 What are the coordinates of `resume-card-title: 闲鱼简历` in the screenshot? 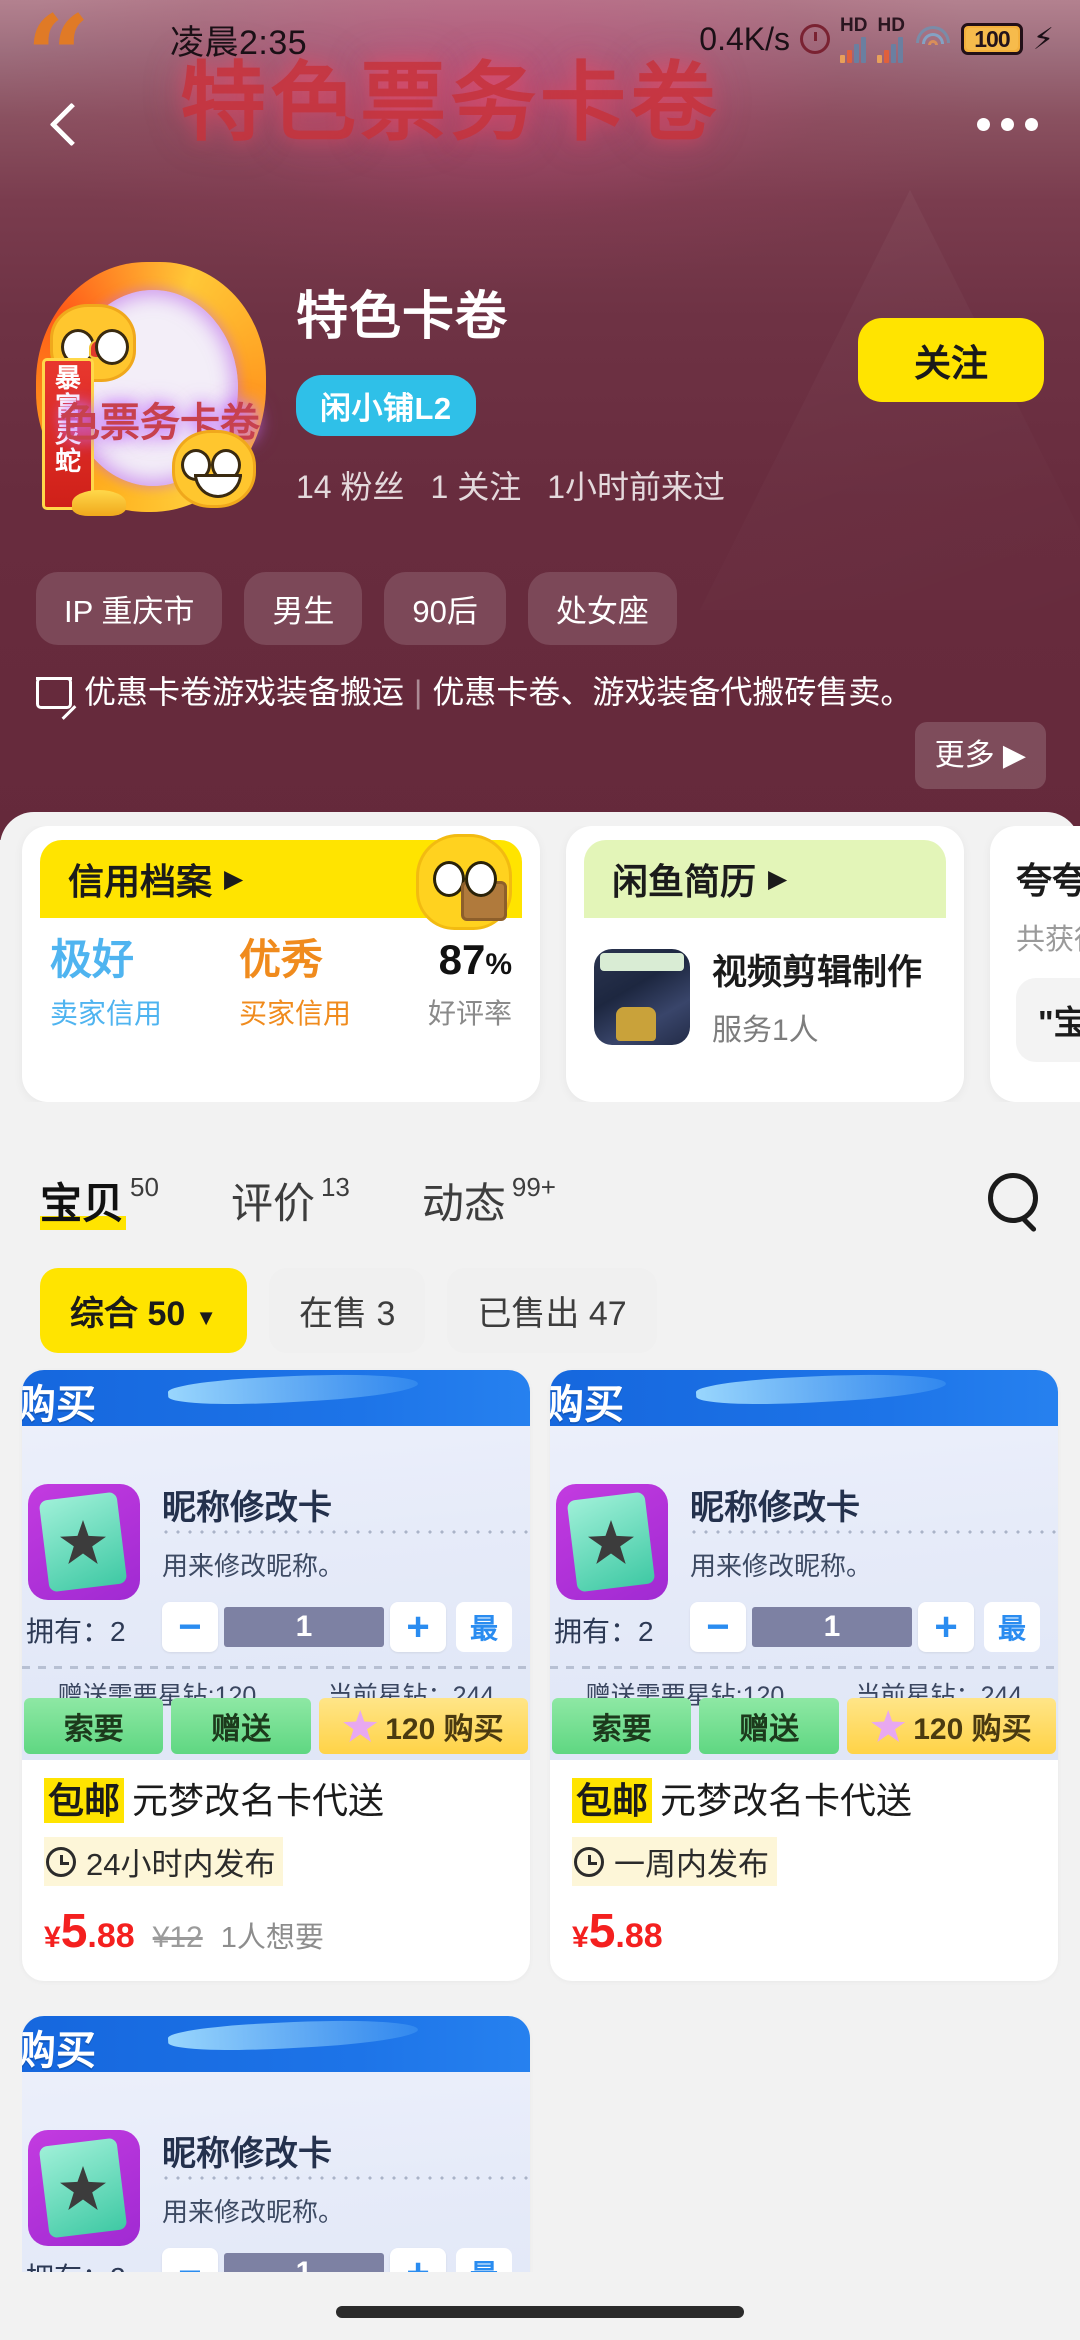 It's located at (684, 881).